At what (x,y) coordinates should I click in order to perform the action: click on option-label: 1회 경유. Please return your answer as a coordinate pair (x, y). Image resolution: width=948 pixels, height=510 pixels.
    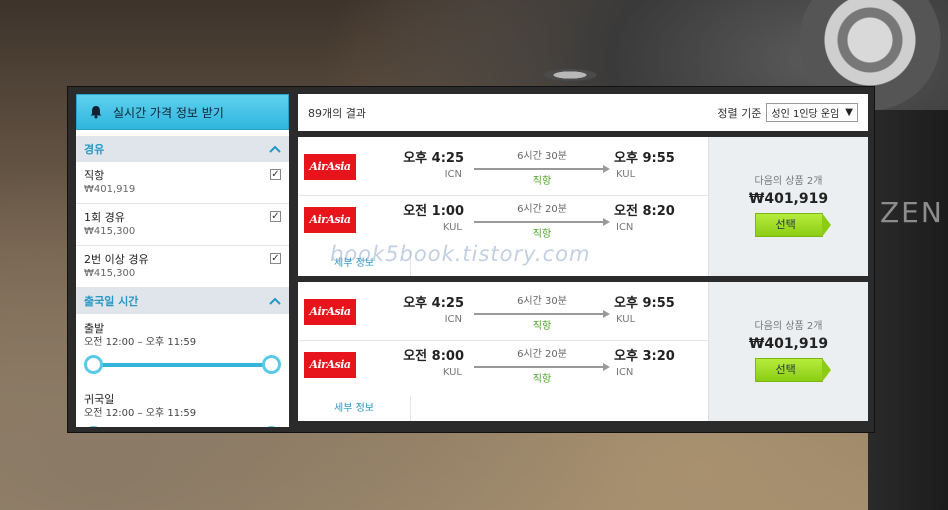
    Looking at the image, I should click on (104, 217).